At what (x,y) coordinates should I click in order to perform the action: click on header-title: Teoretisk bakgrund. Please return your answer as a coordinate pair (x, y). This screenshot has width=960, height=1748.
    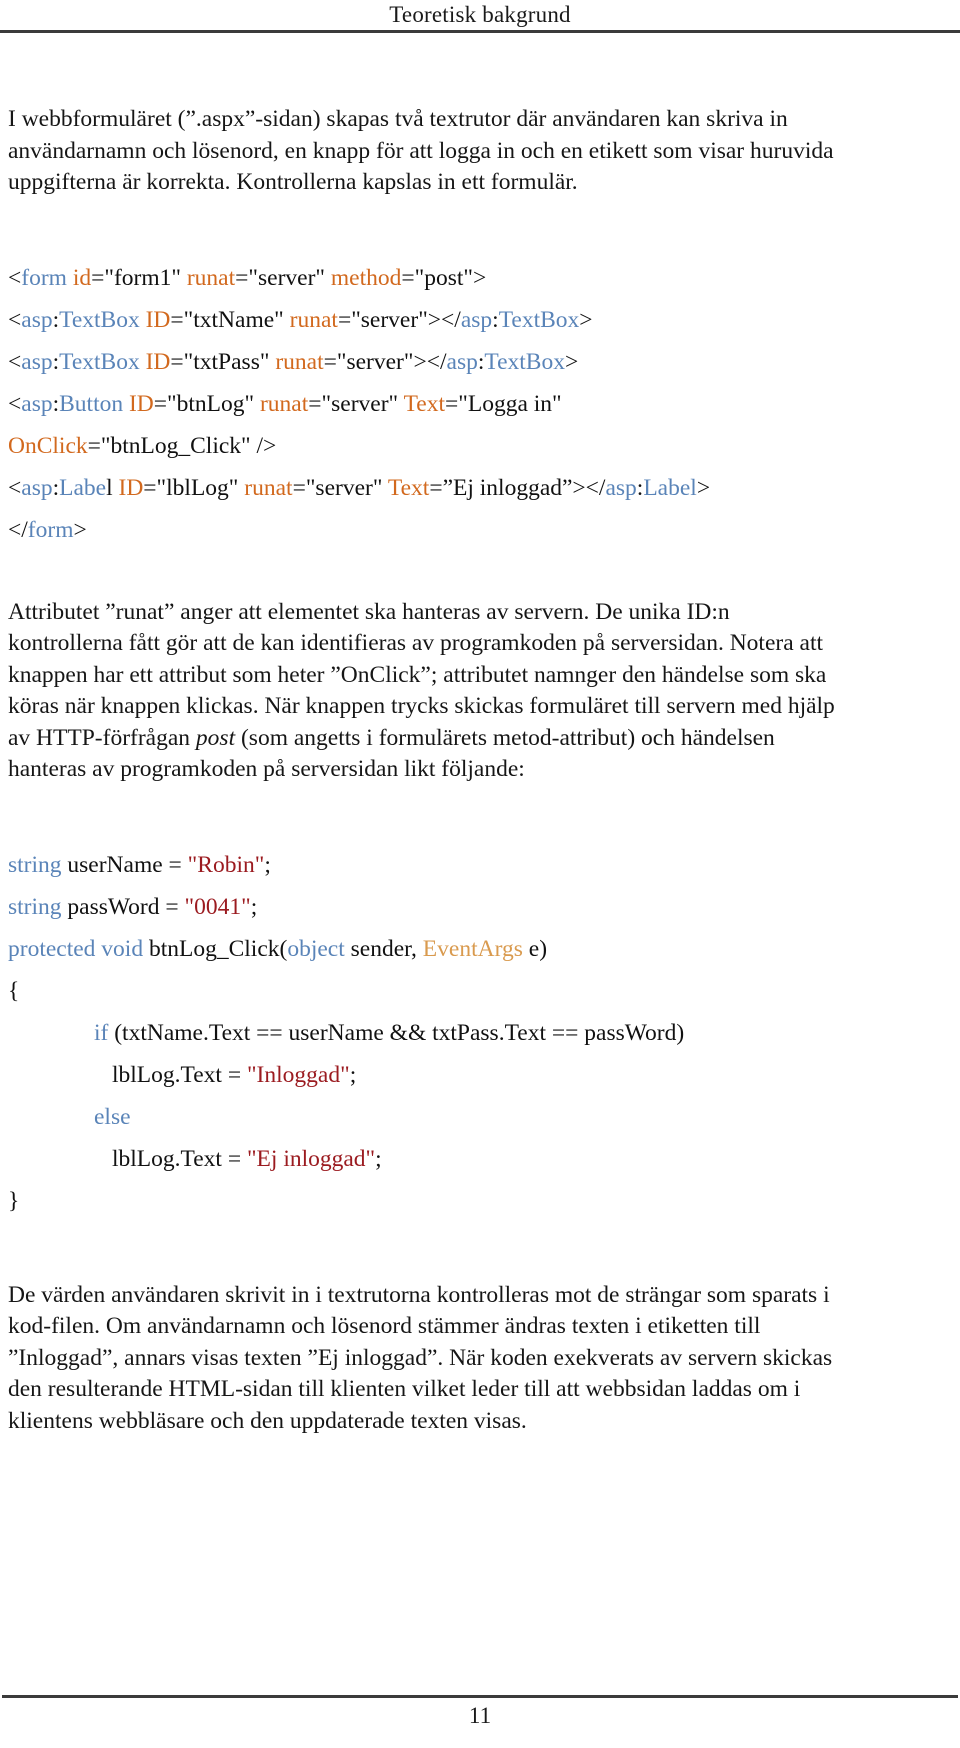
    Looking at the image, I should click on (480, 14).